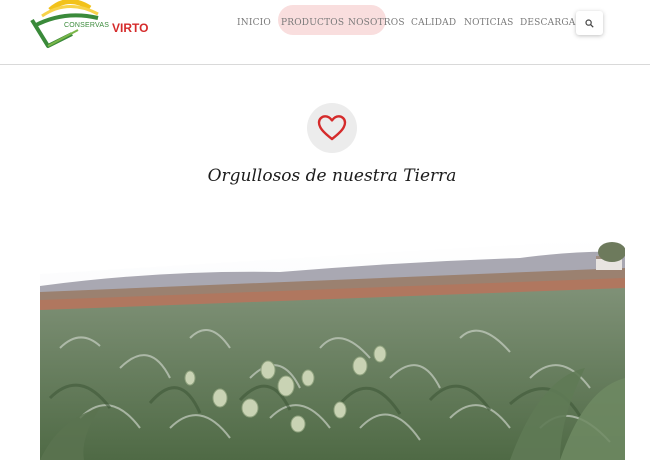 The height and width of the screenshot is (464, 650). Describe the element at coordinates (551, 23) in the screenshot. I see `nav-item-descargas: DESCARGAS` at that location.